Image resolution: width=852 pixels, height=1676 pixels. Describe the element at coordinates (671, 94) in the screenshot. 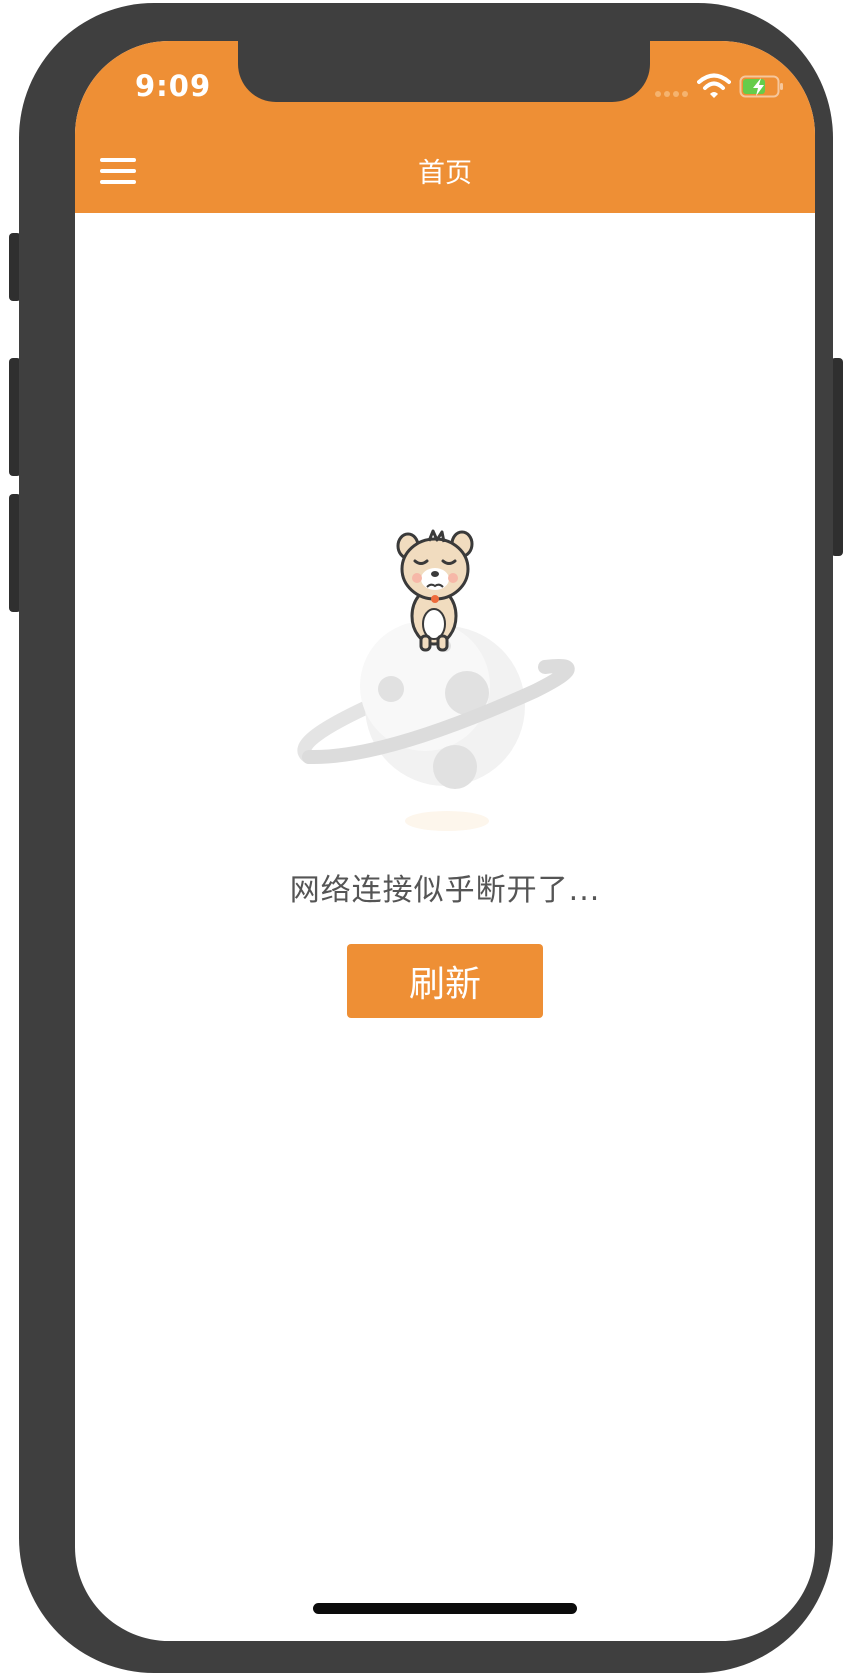

I see `cellular-signal-icon` at that location.